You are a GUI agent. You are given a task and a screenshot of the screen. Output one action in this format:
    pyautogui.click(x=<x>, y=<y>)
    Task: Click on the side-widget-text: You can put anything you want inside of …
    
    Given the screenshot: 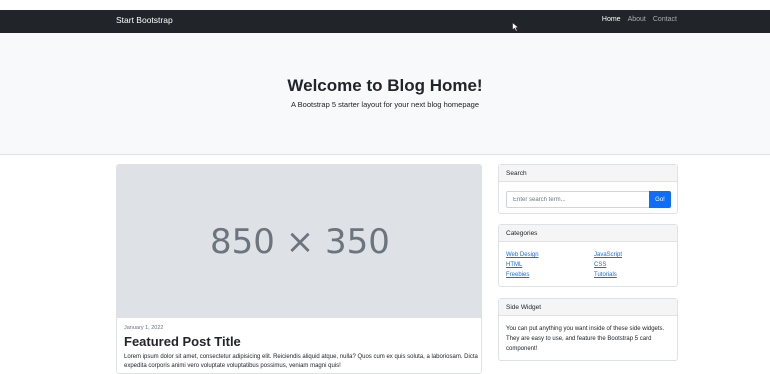 What is the action you would take?
    pyautogui.click(x=585, y=339)
    